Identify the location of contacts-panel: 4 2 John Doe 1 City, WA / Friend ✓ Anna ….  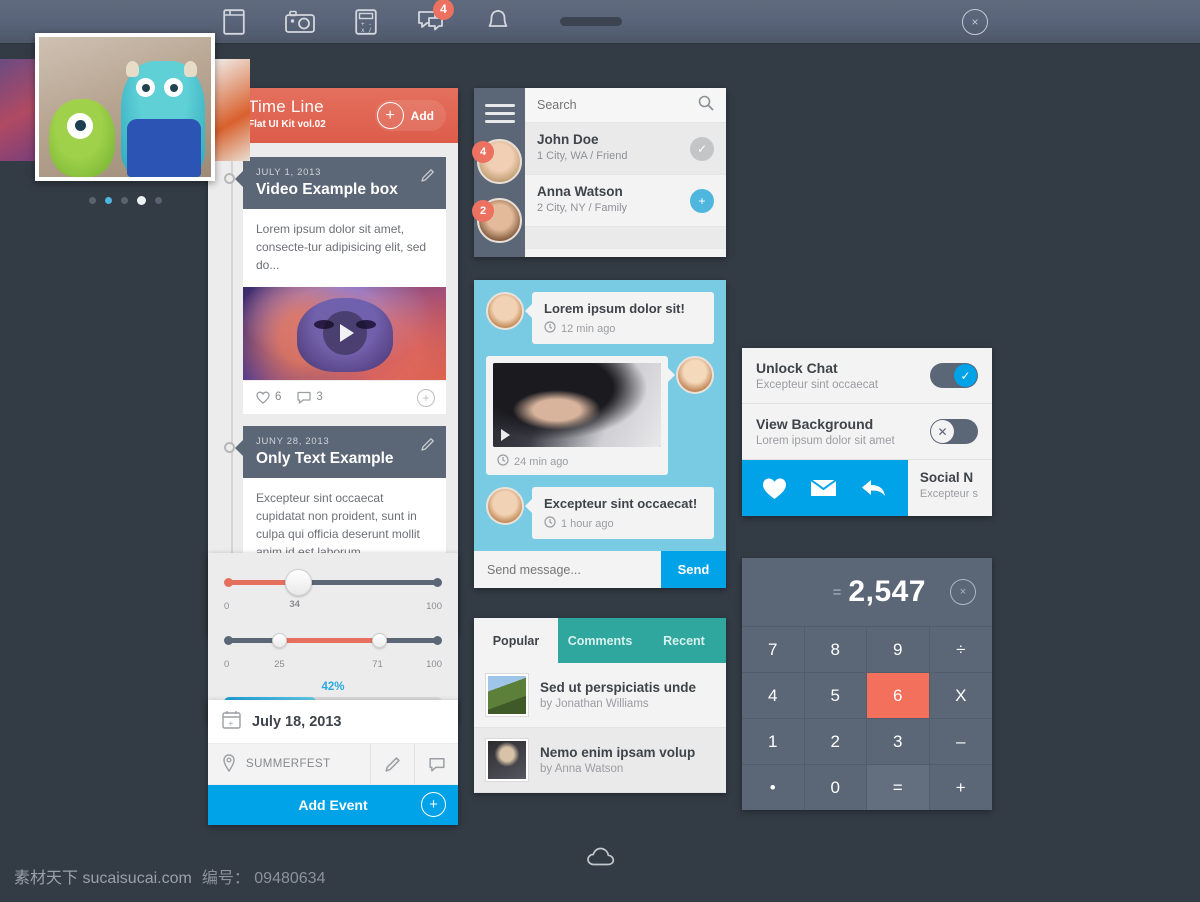
(599, 172).